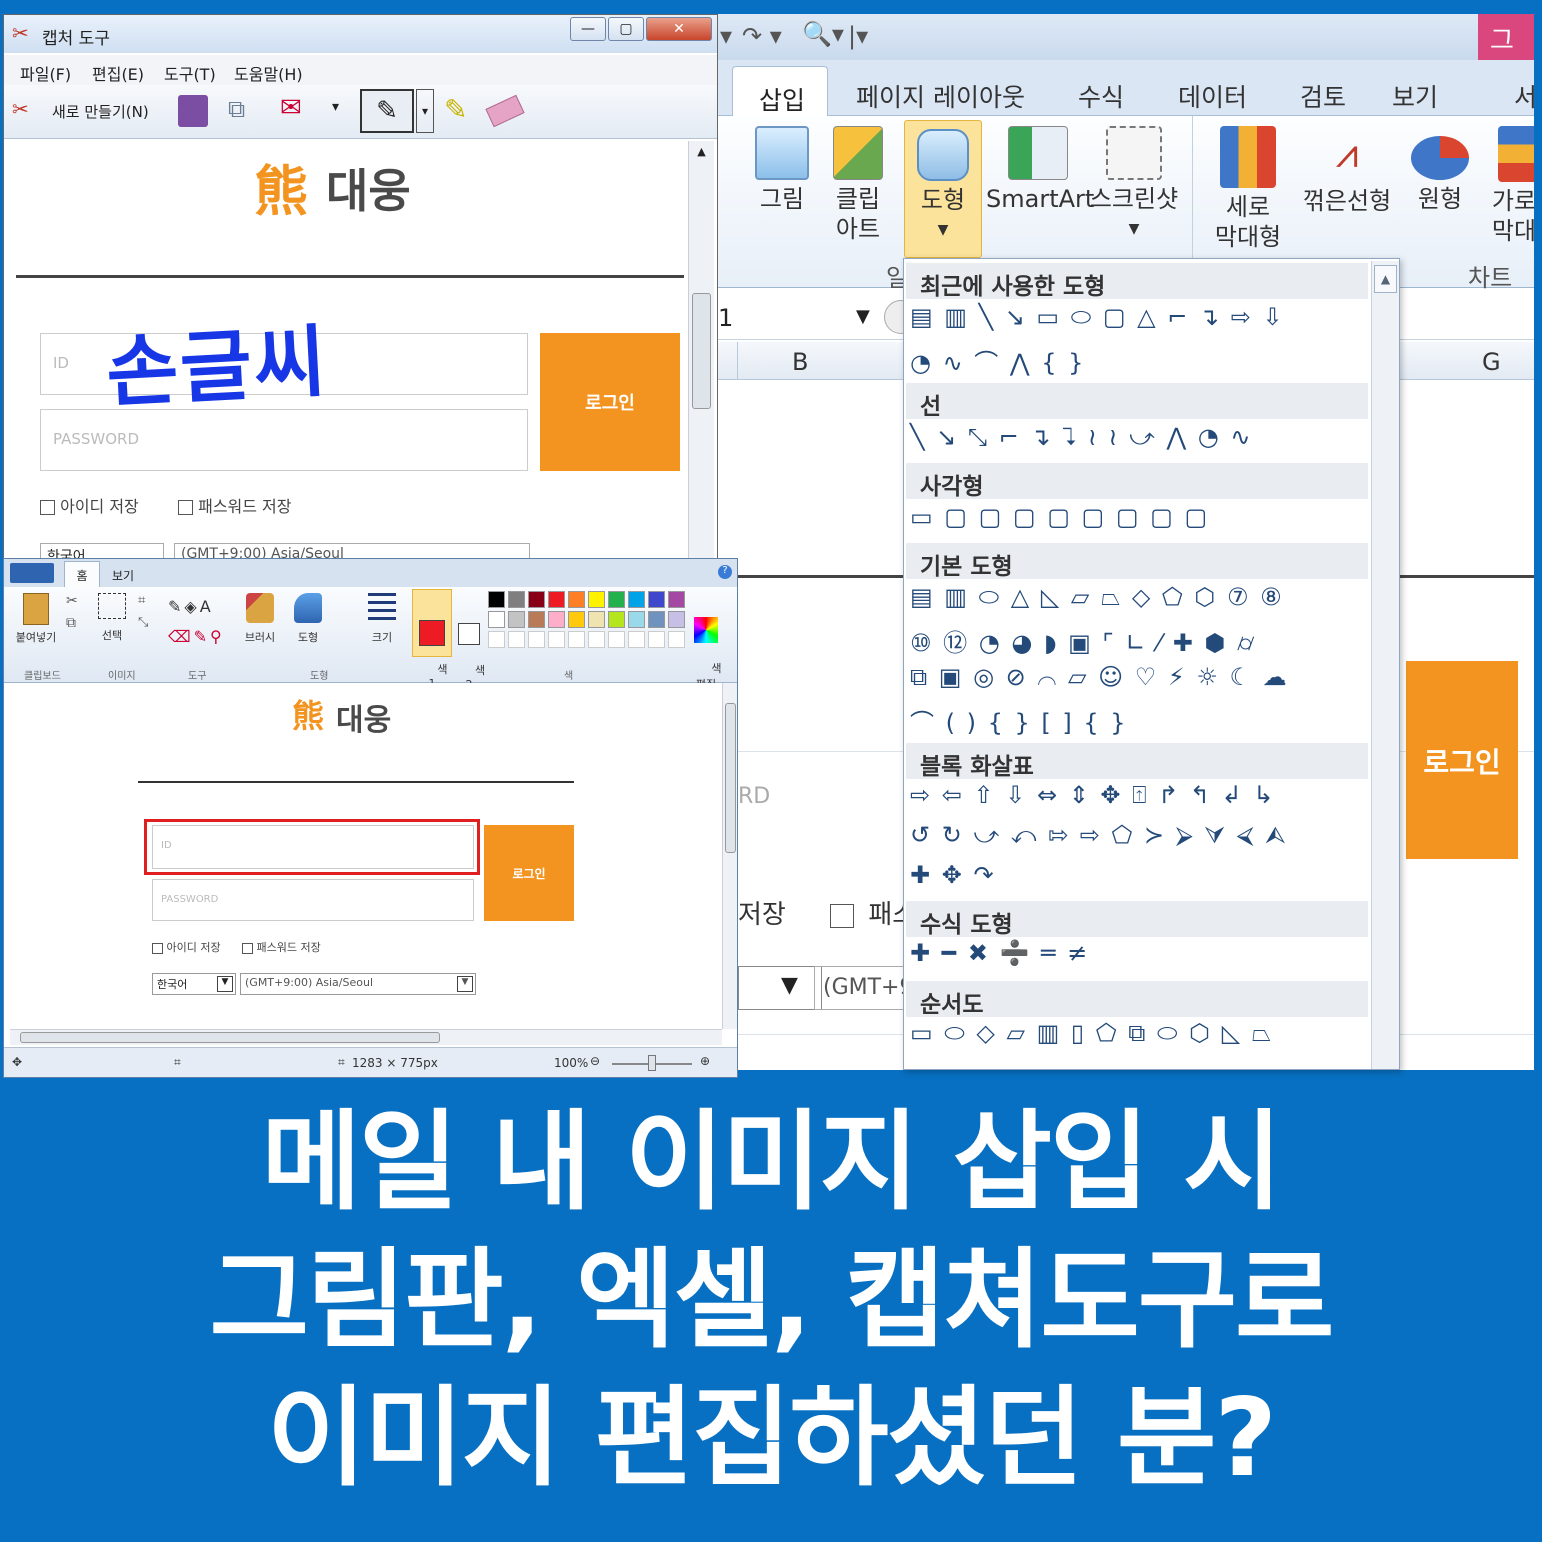 This screenshot has width=1542, height=1542. Describe the element at coordinates (858, 36) in the screenshot. I see `customize-icon: |▾` at that location.